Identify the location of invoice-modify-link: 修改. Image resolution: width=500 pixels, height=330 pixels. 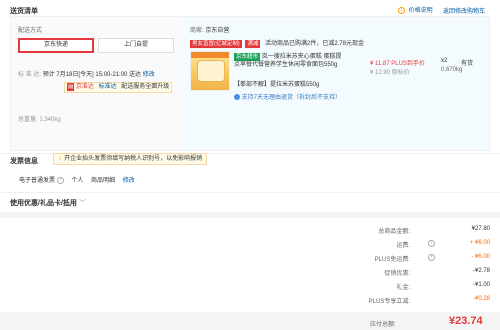
(129, 181).